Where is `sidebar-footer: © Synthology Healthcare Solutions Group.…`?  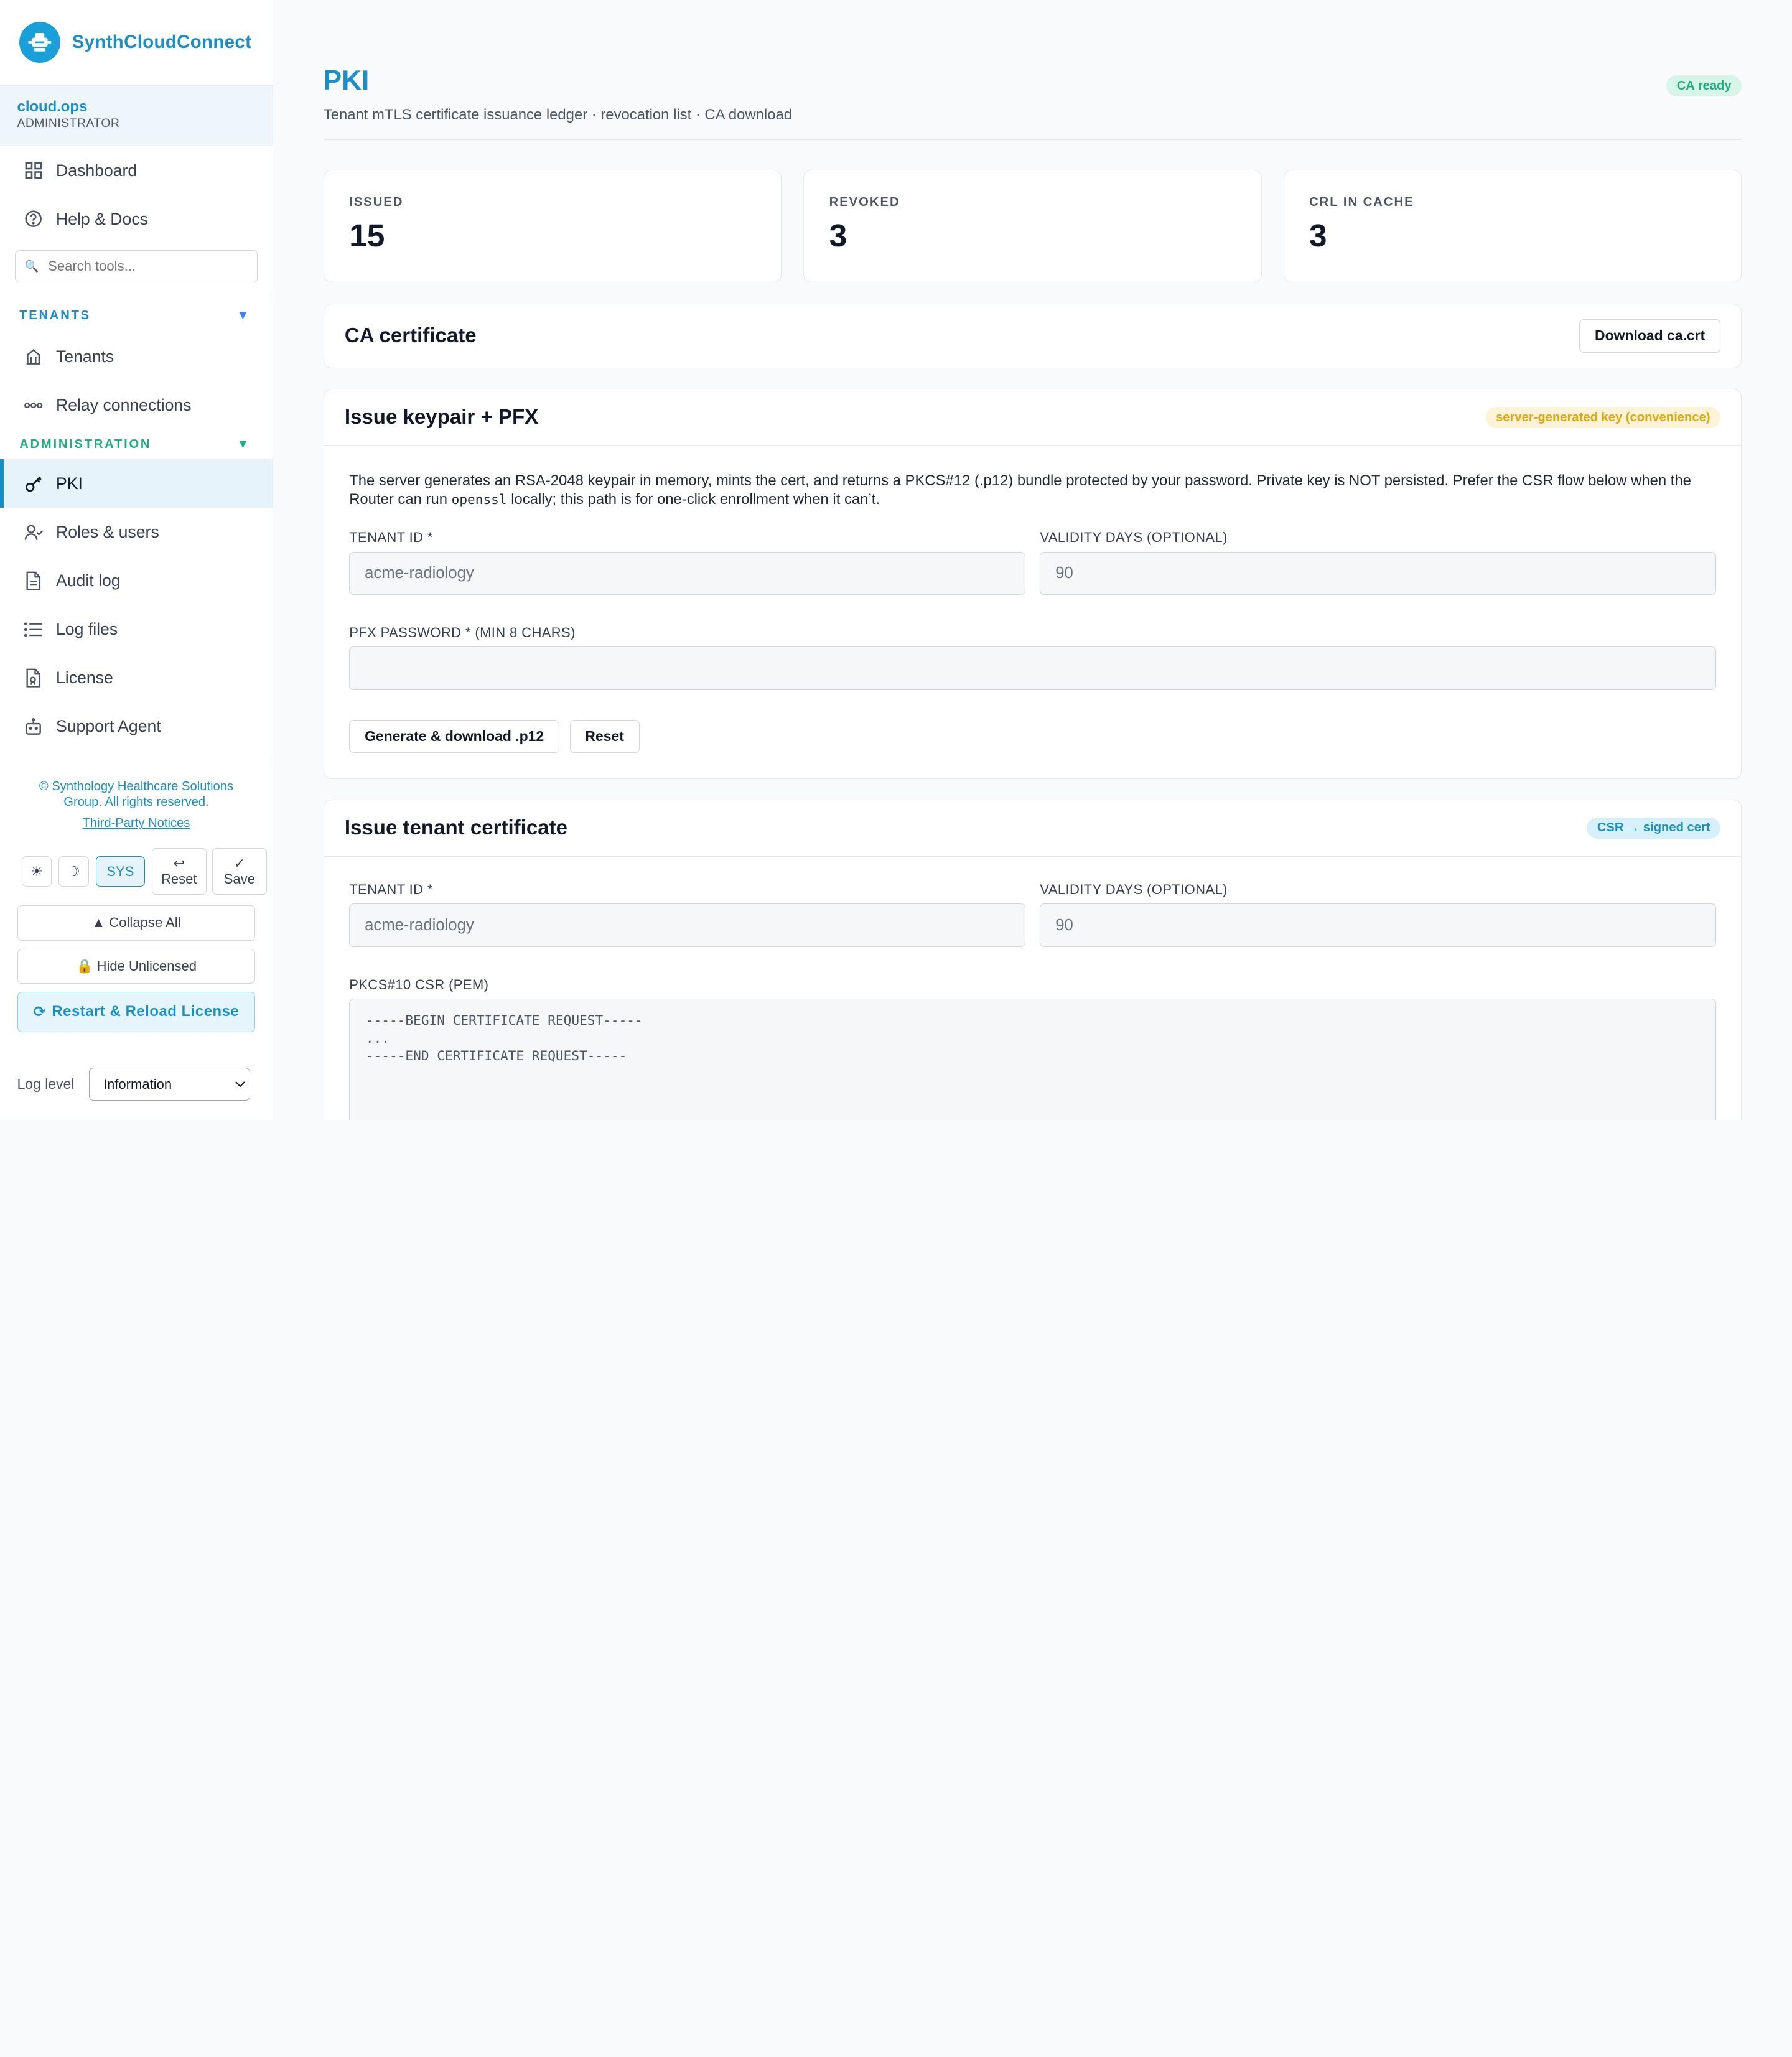 sidebar-footer: © Synthology Healthcare Solutions Group.… is located at coordinates (136, 929).